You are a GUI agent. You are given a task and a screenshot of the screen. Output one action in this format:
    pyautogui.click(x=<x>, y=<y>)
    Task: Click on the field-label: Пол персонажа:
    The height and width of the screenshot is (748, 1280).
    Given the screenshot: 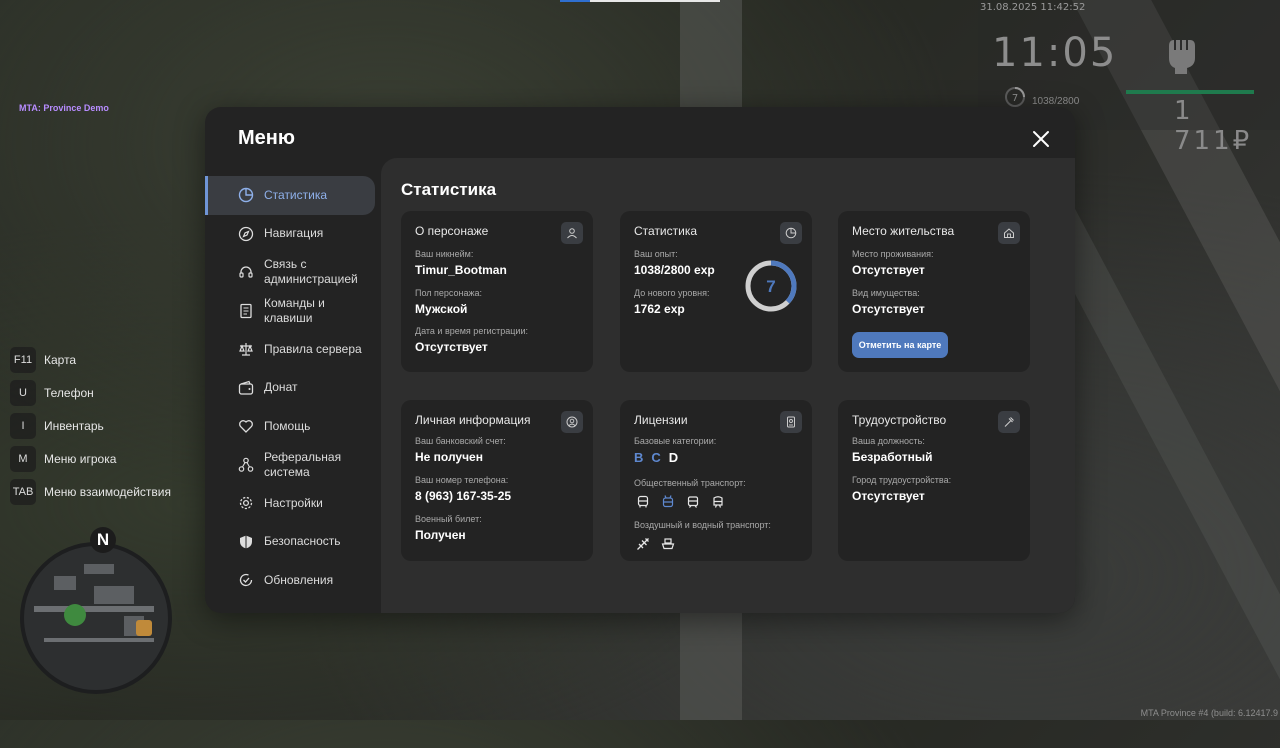 What is the action you would take?
    pyautogui.click(x=449, y=293)
    